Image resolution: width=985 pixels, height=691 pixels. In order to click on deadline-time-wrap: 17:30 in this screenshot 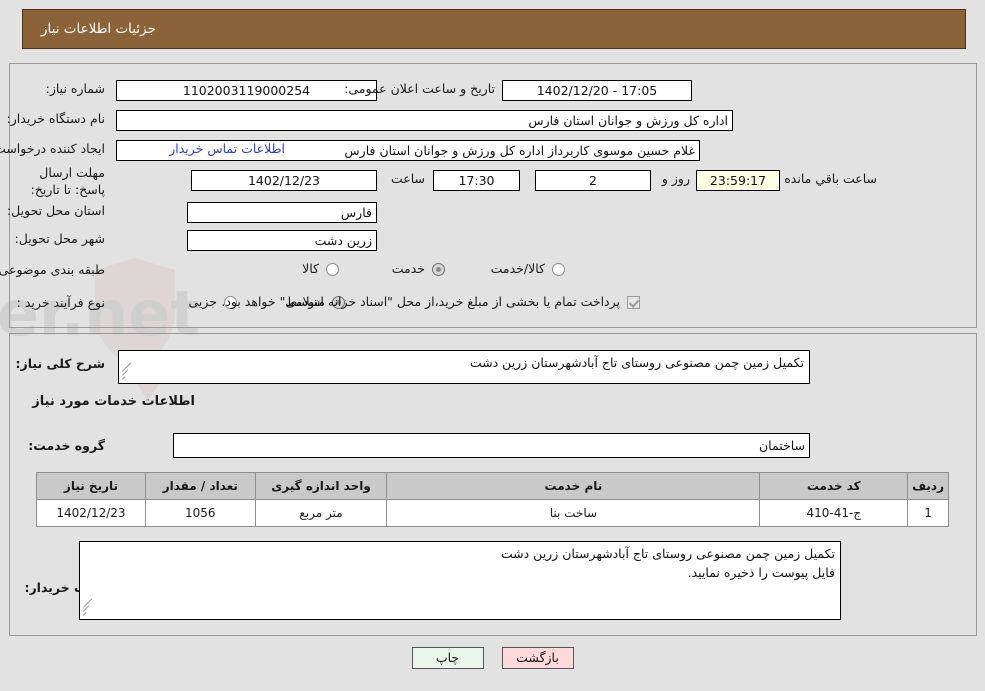, I will do `click(476, 180)`.